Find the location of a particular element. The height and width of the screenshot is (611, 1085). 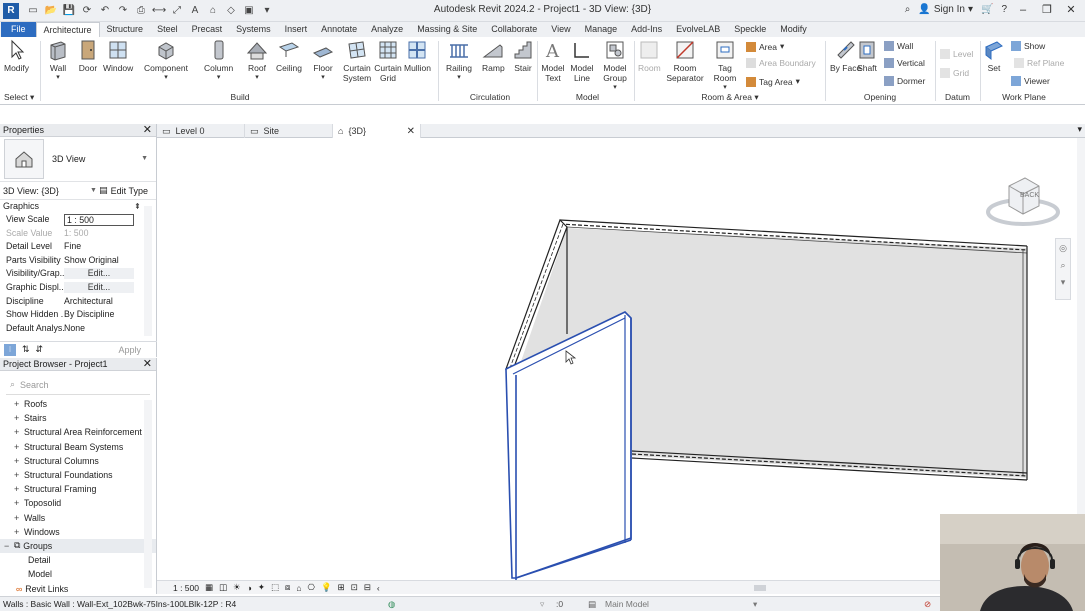

sync-icon: ⟳ is located at coordinates (87, 11).